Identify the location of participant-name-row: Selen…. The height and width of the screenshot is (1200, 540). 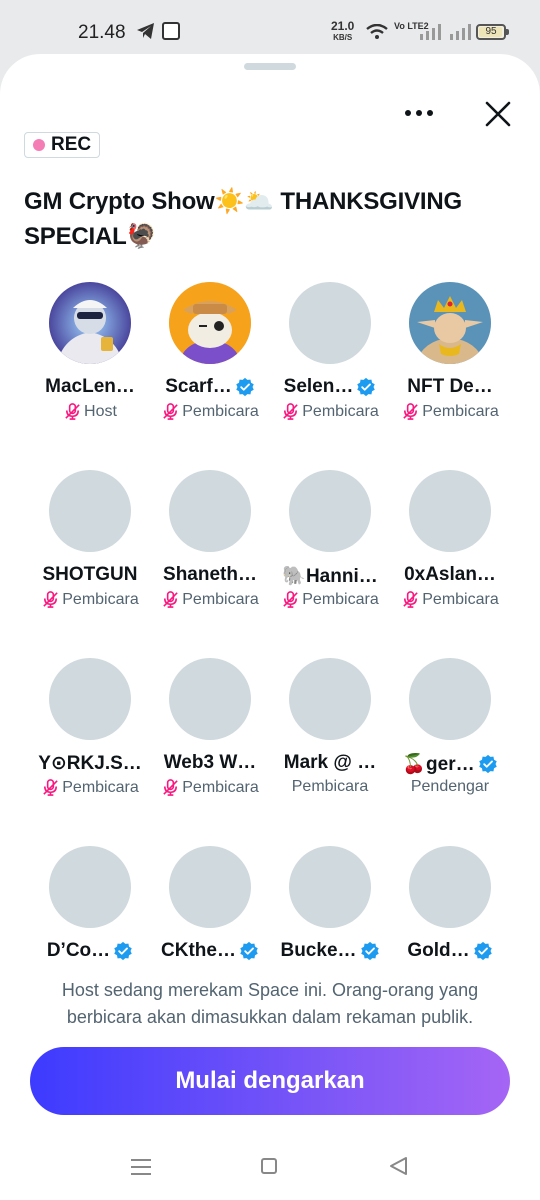
(330, 387).